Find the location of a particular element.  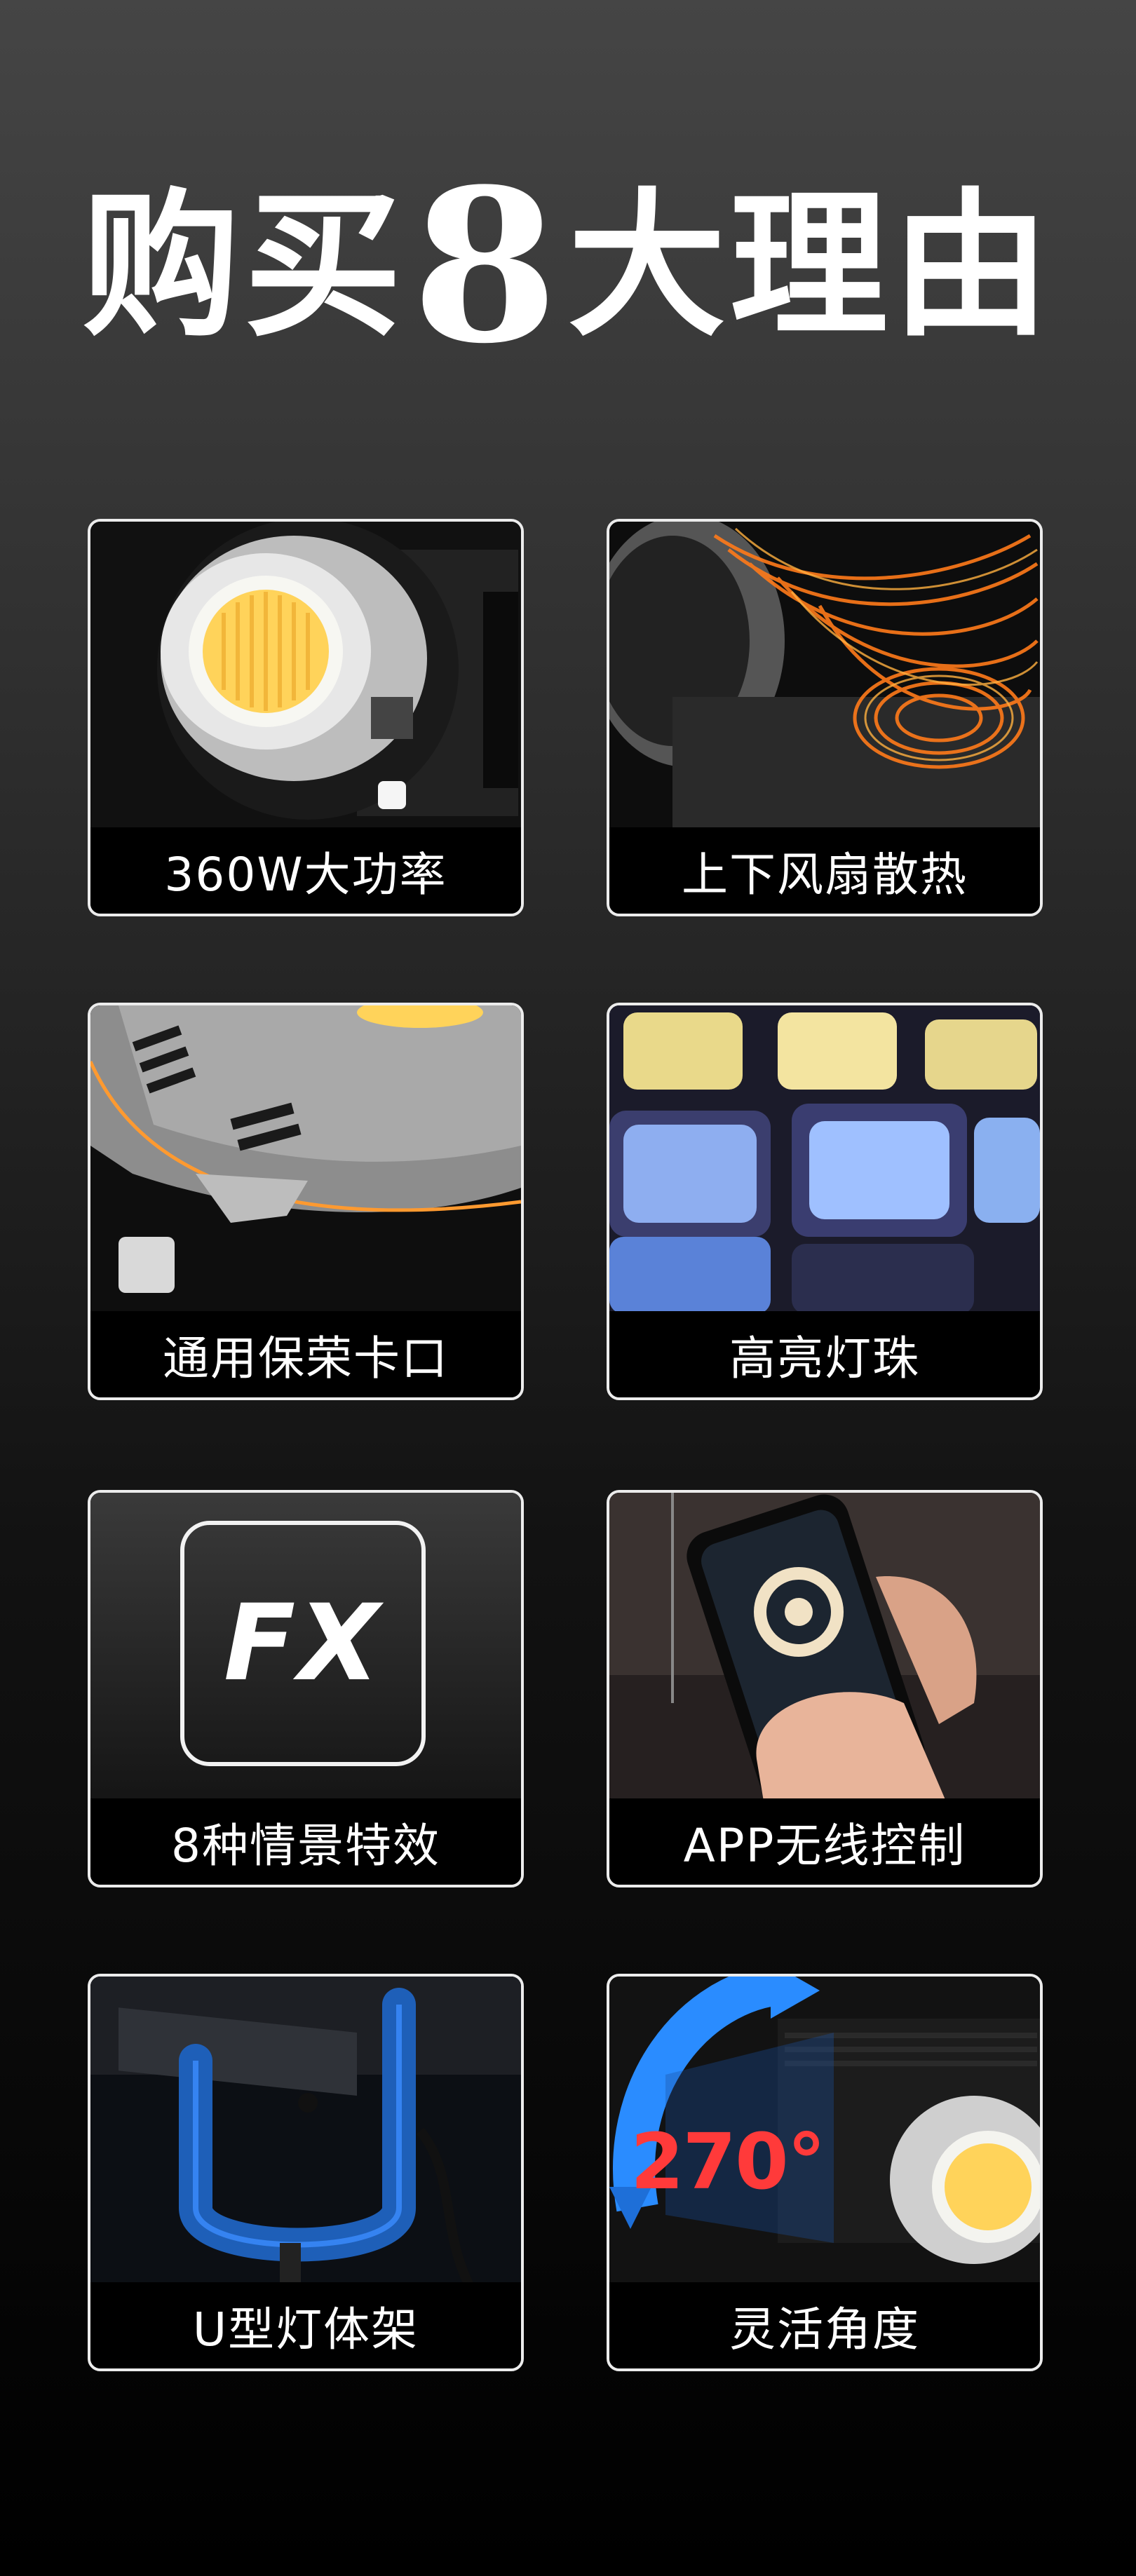

light-head-image is located at coordinates (305, 676).